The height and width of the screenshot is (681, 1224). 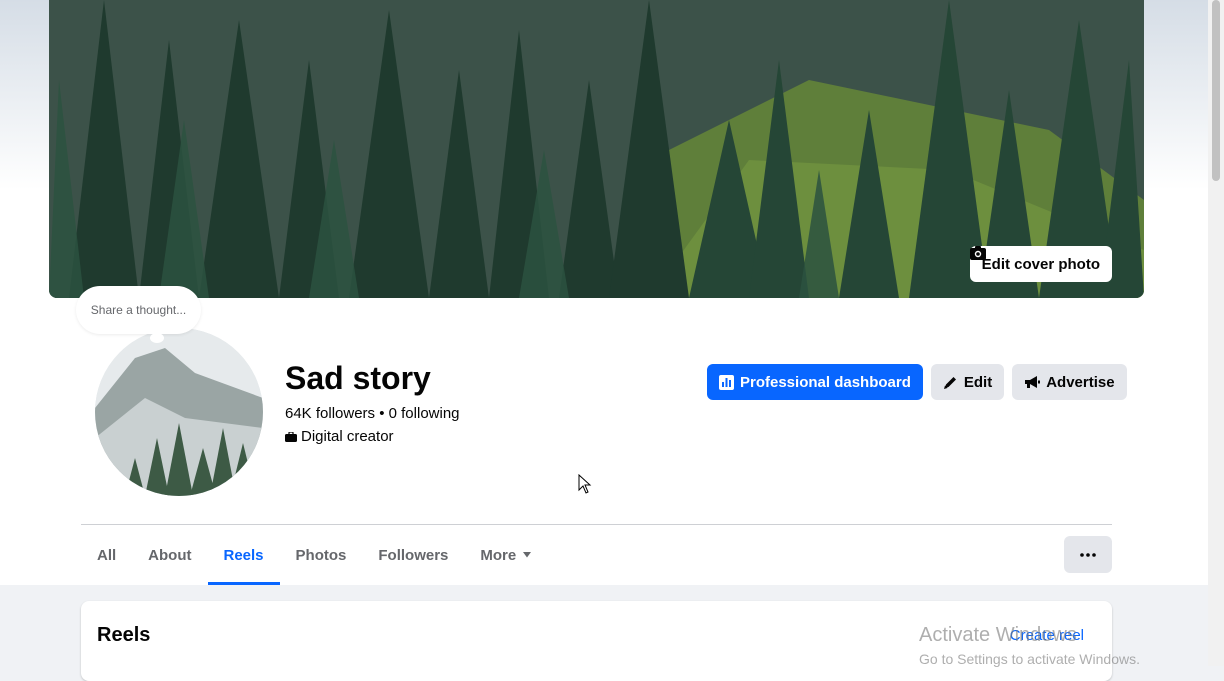 I want to click on megaphone-icon, so click(x=1033, y=382).